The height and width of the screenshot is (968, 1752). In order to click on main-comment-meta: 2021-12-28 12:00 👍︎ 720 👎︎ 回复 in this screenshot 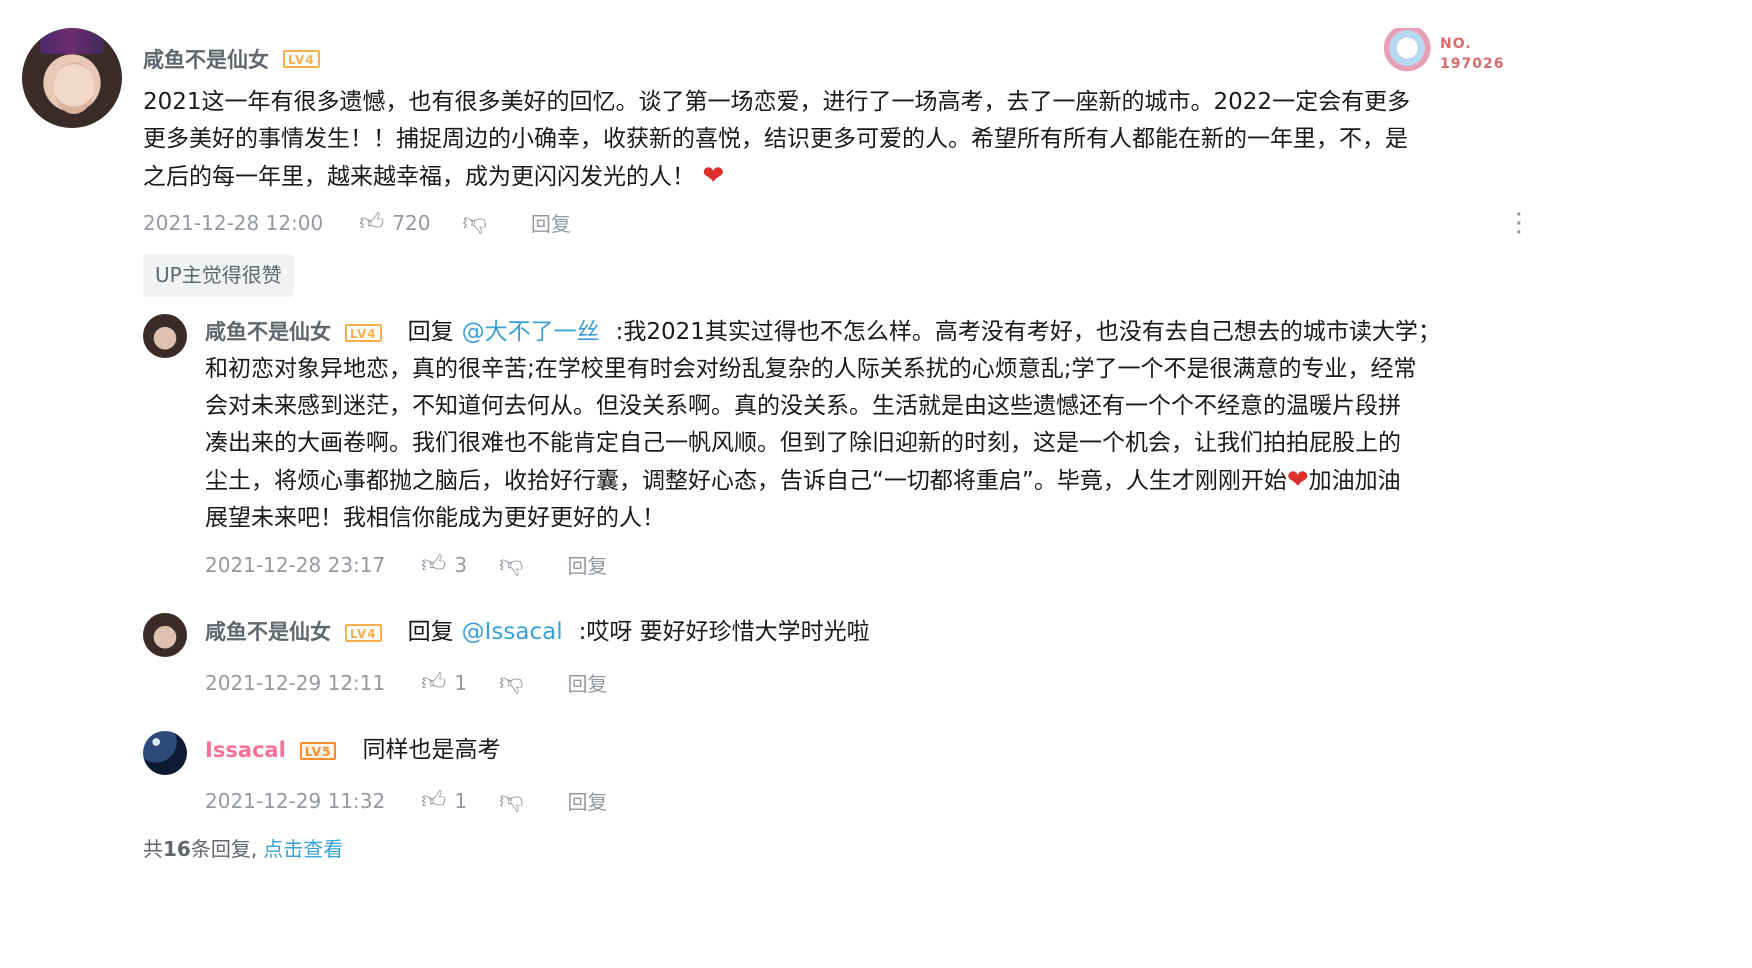, I will do `click(357, 222)`.